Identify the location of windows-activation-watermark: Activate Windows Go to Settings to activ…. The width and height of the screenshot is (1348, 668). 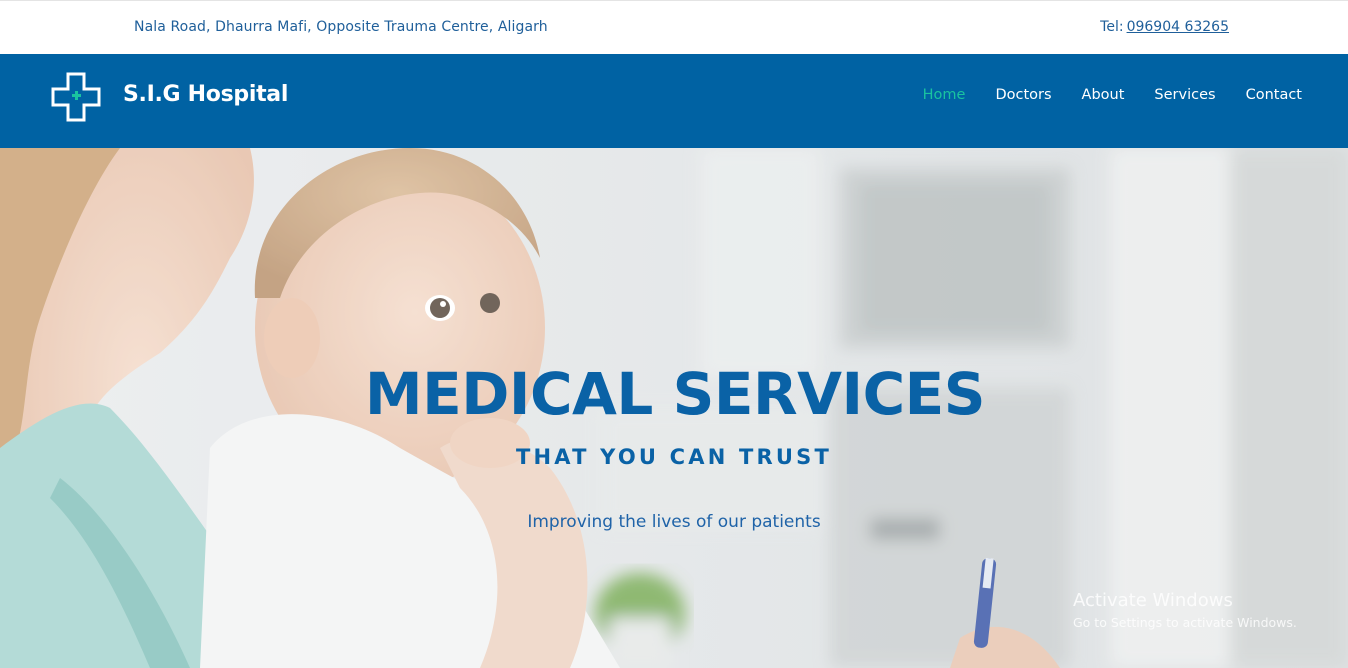
(1185, 610).